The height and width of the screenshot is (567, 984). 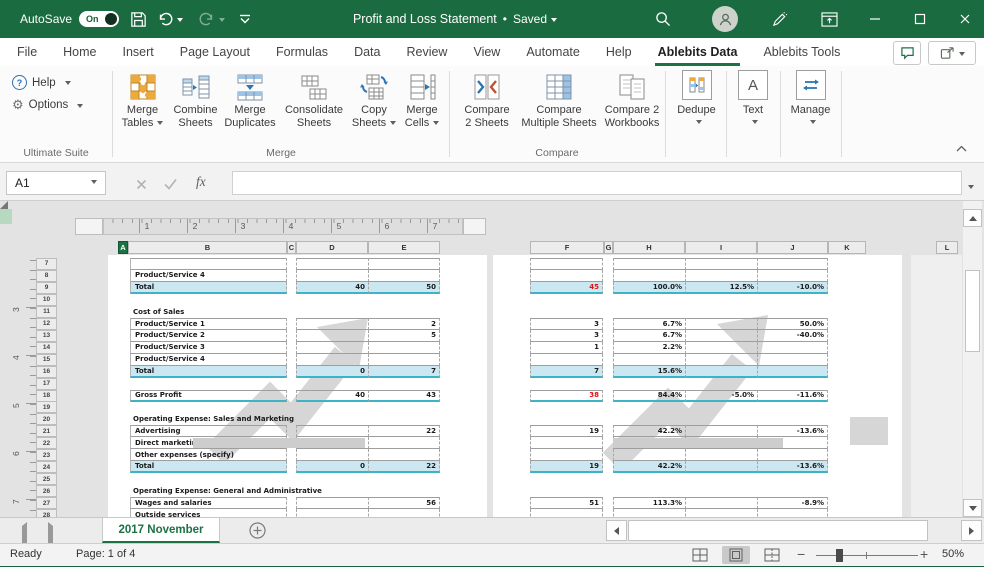 What do you see at coordinates (27, 52) in the screenshot?
I see `ribbon-tab-file: File` at bounding box center [27, 52].